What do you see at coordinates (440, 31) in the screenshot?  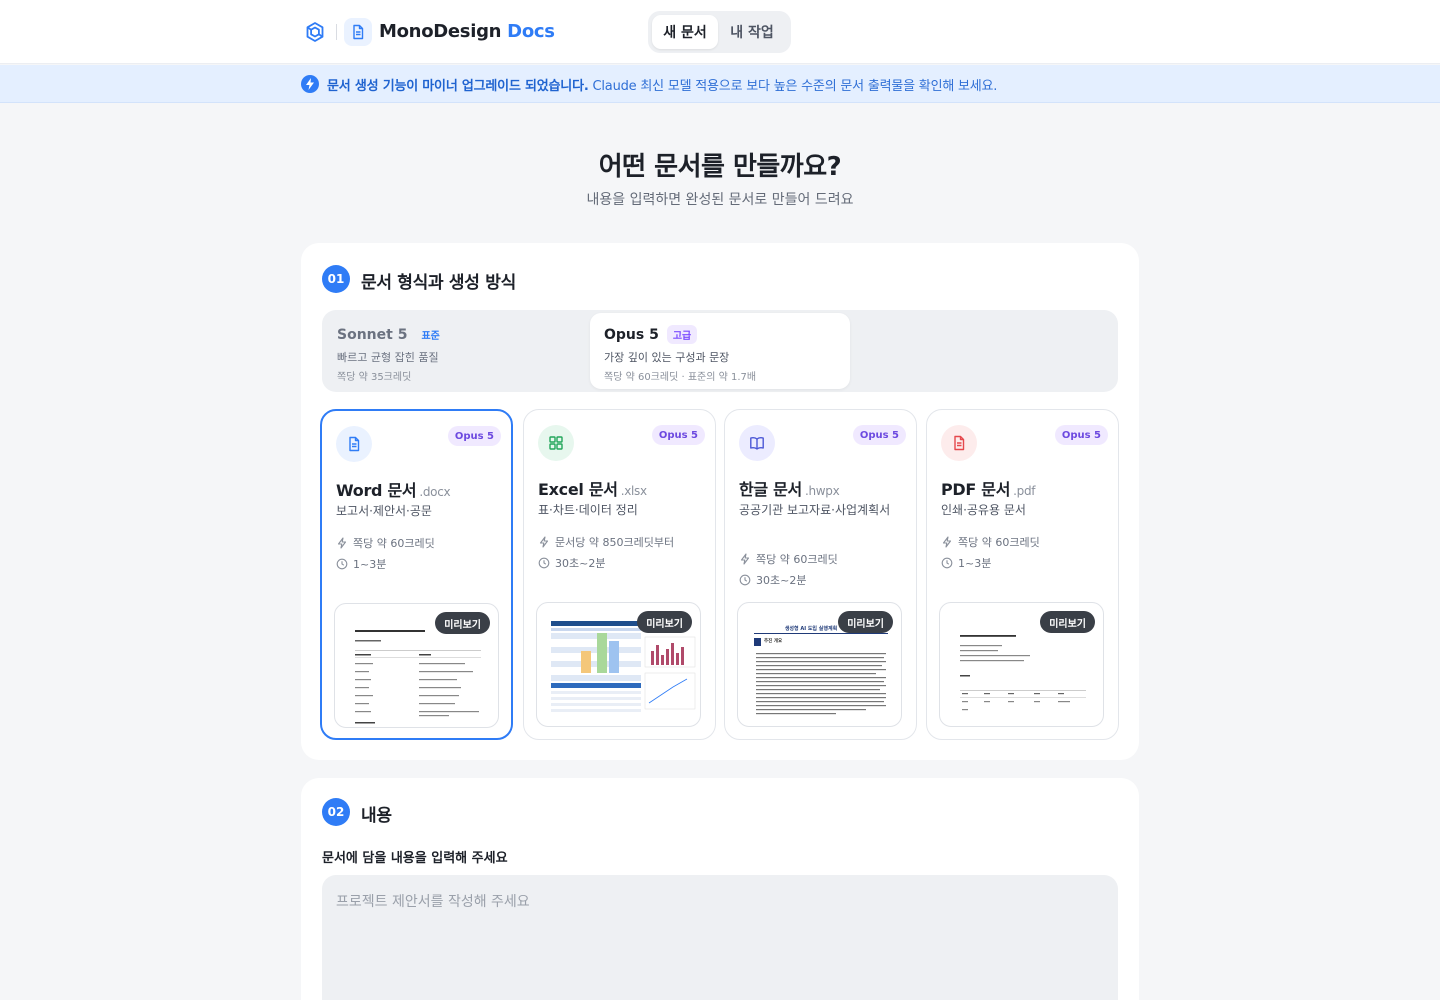 I see `brand-main: MonoDesign` at bounding box center [440, 31].